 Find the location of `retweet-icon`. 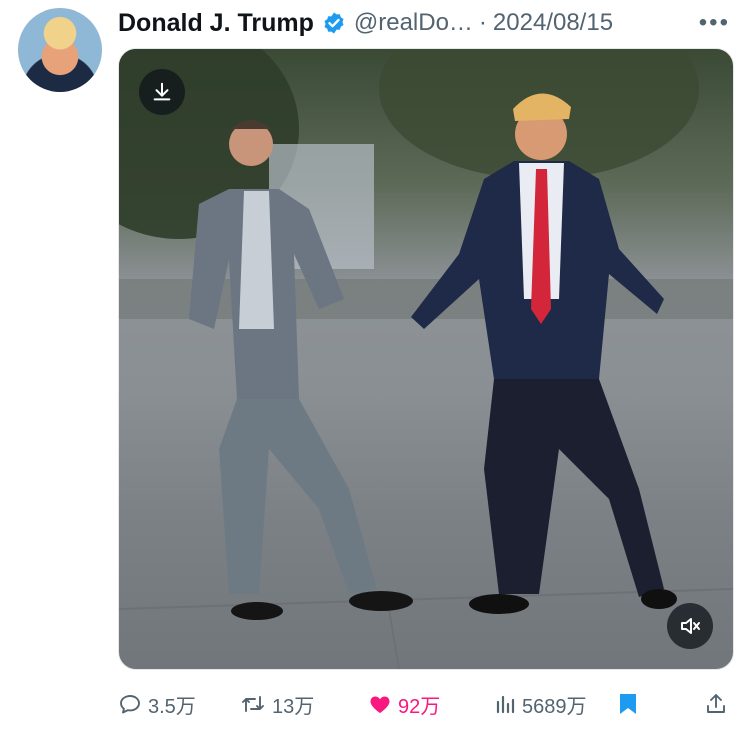

retweet-icon is located at coordinates (253, 704).